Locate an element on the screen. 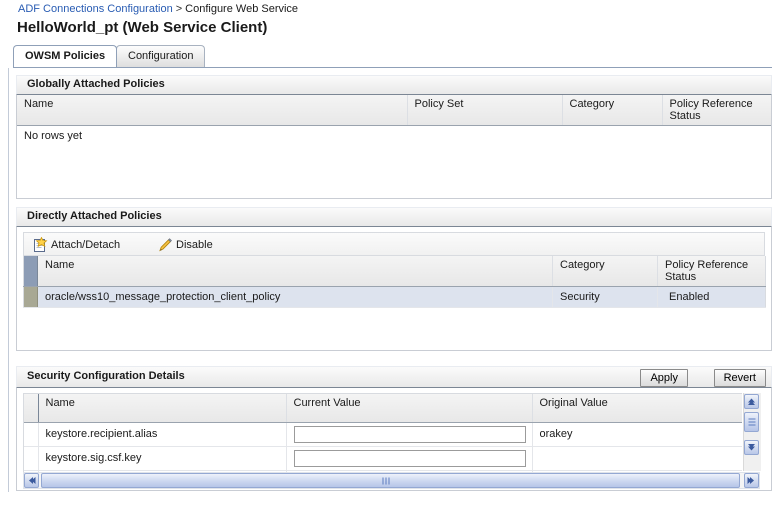  current-value-input-keystore-sig-csf-key is located at coordinates (409, 458).